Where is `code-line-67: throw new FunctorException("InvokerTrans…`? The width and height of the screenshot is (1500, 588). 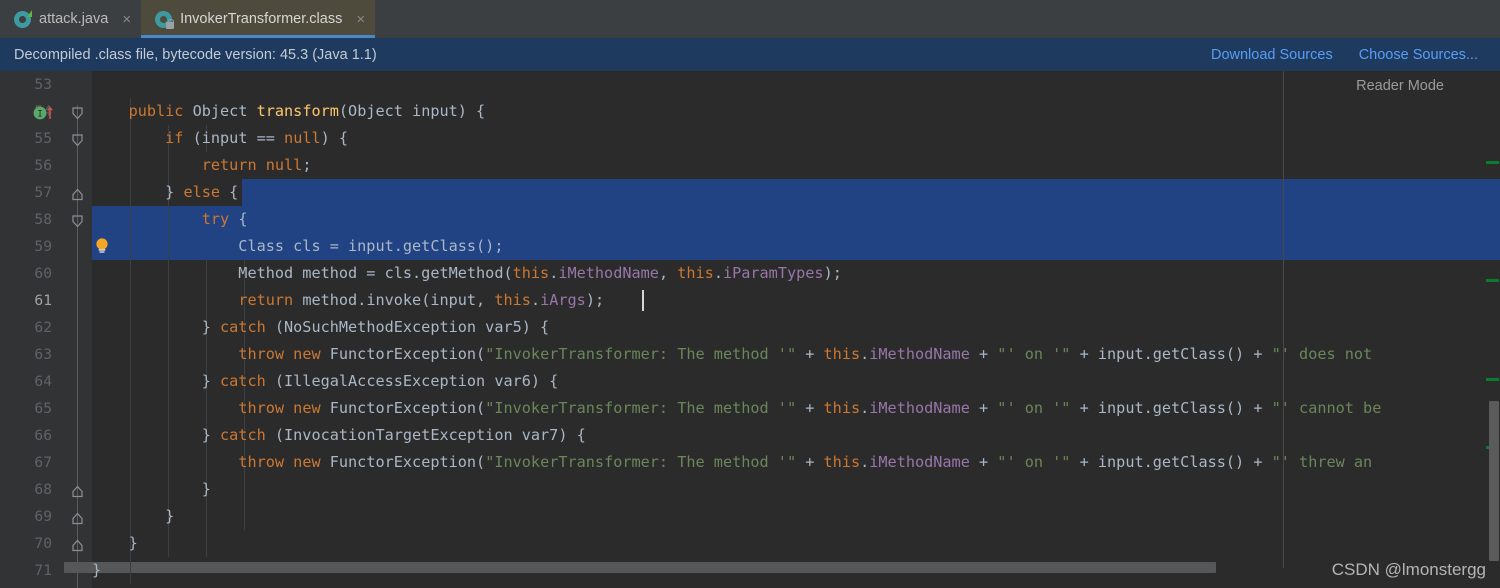
code-line-67: throw new FunctorException("InvokerTrans… is located at coordinates (750, 462).